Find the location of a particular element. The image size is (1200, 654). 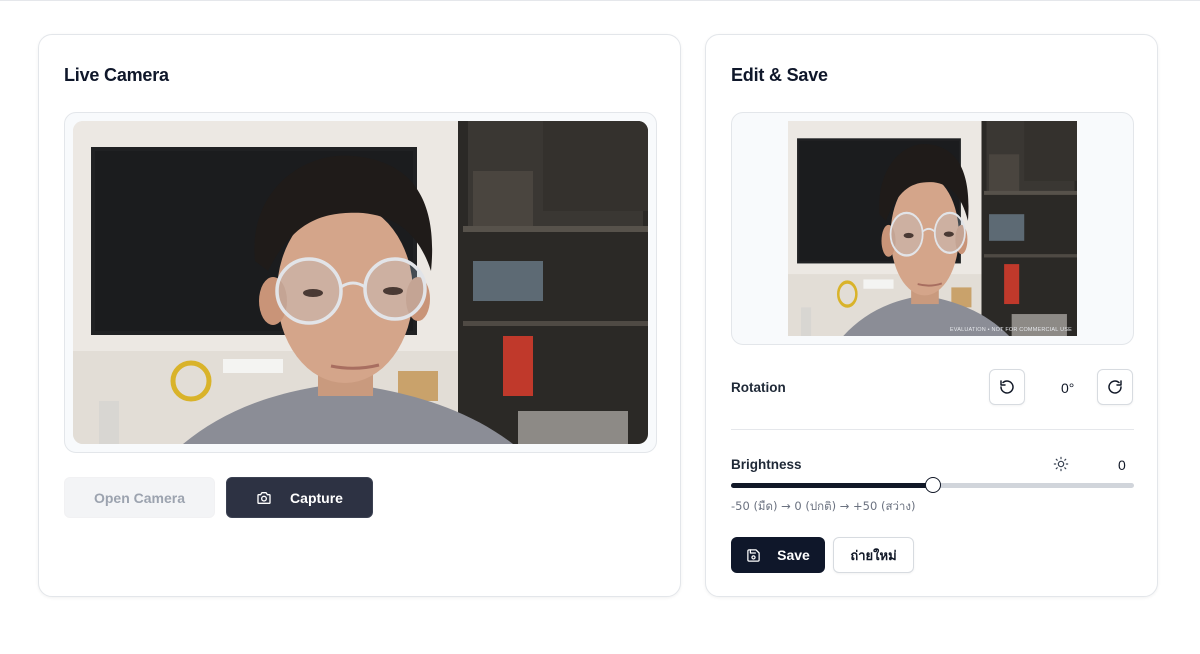

open-camera-button: Open Camera is located at coordinates (139, 497).